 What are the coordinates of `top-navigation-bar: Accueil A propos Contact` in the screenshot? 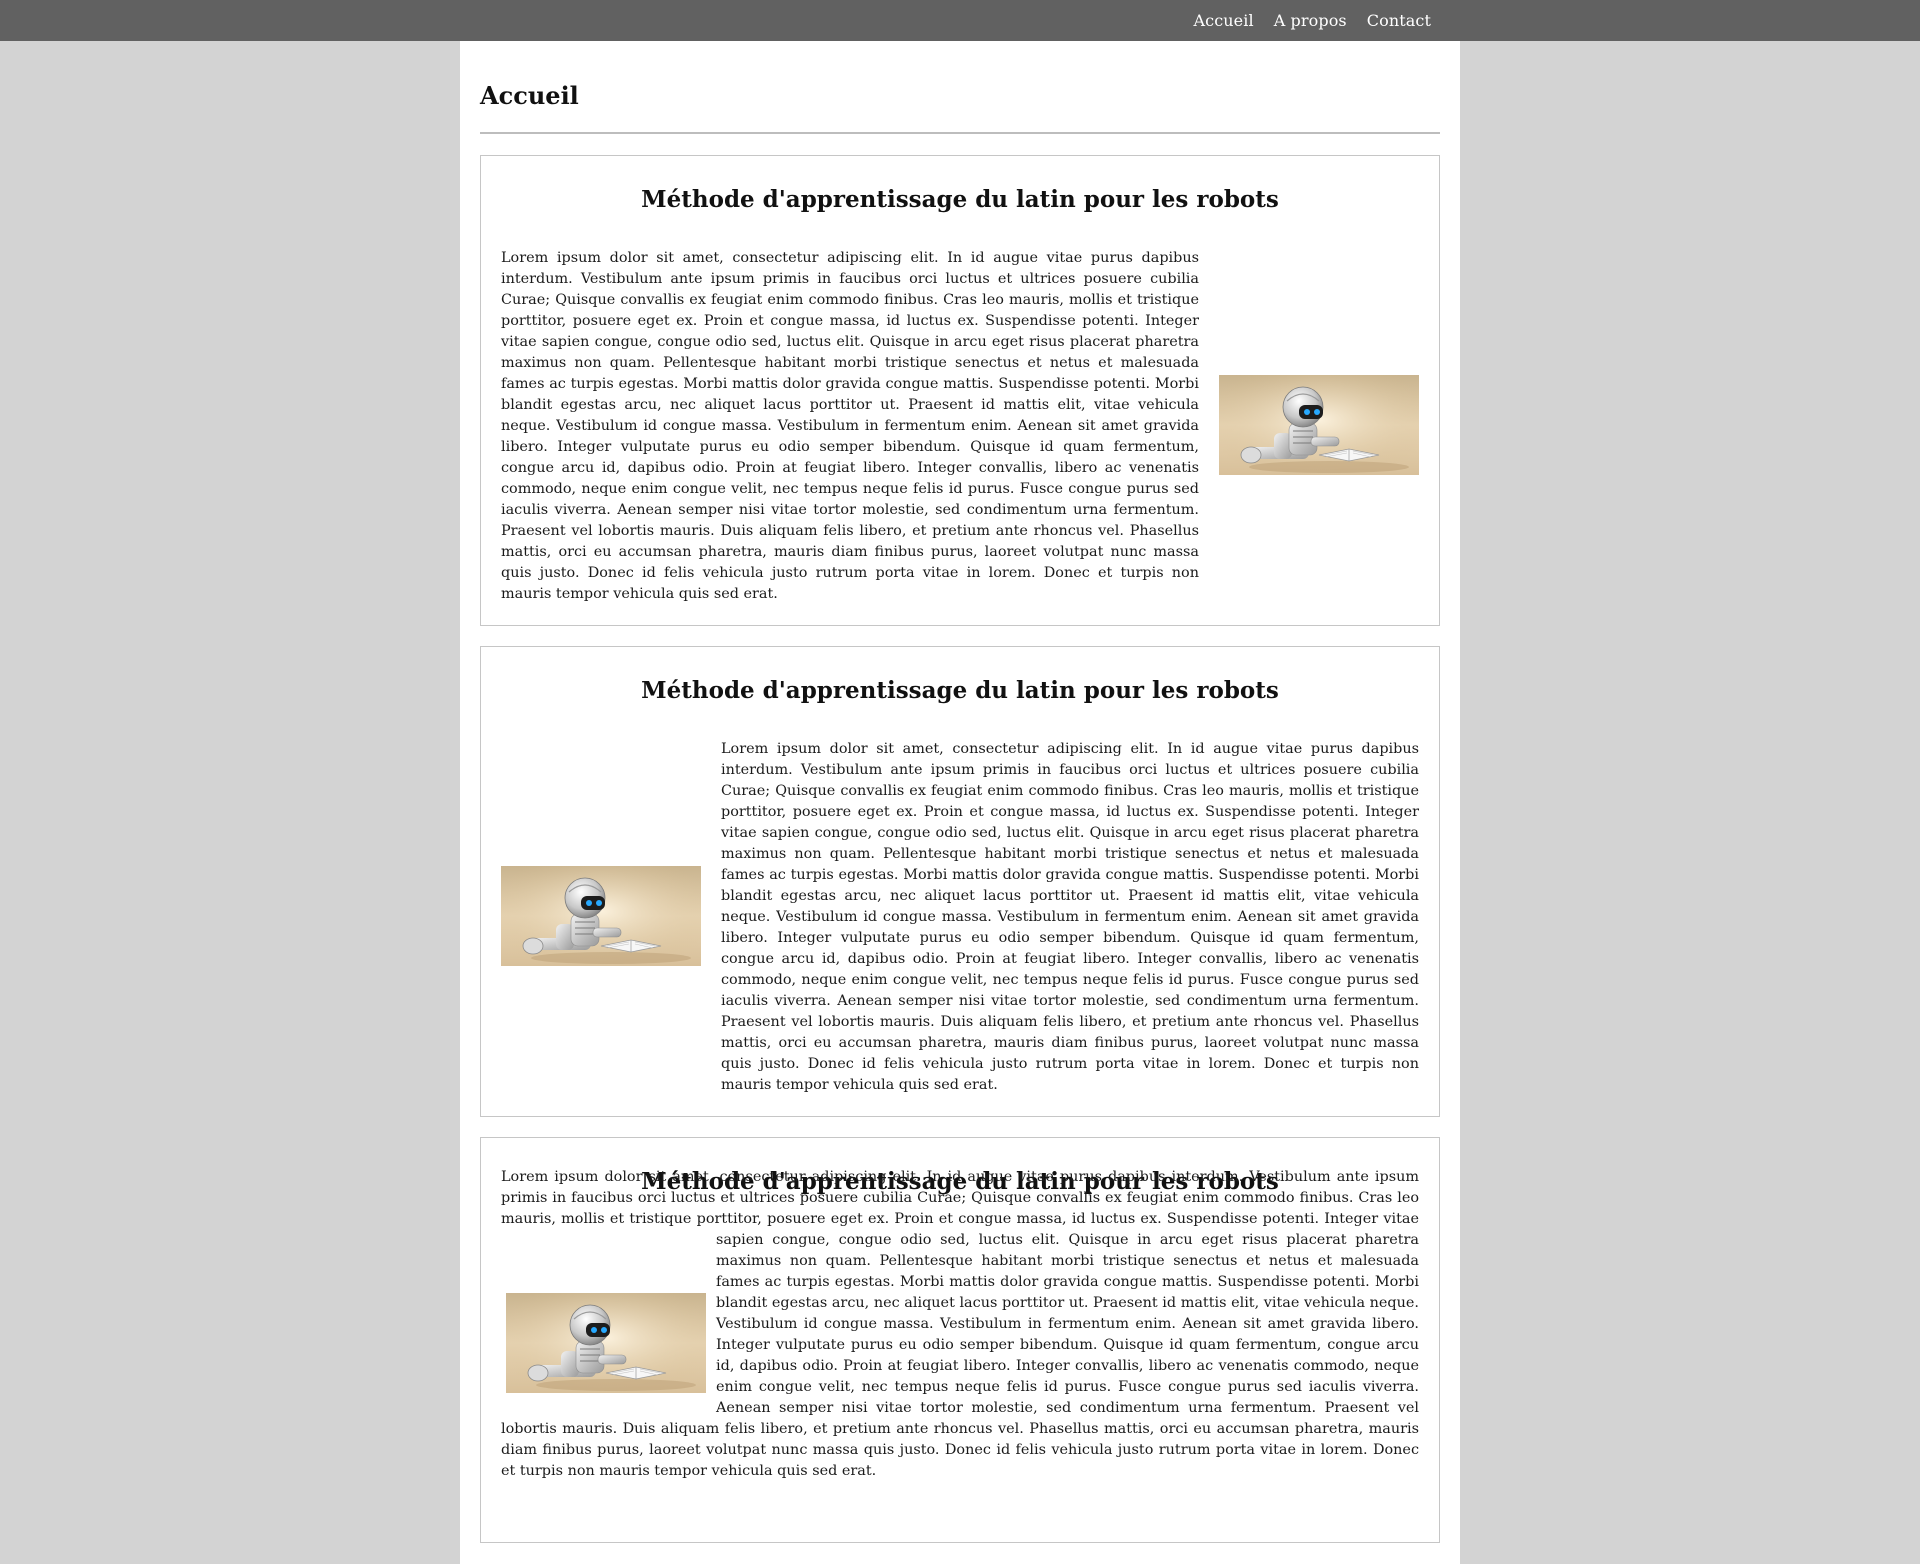 It's located at (960, 20).